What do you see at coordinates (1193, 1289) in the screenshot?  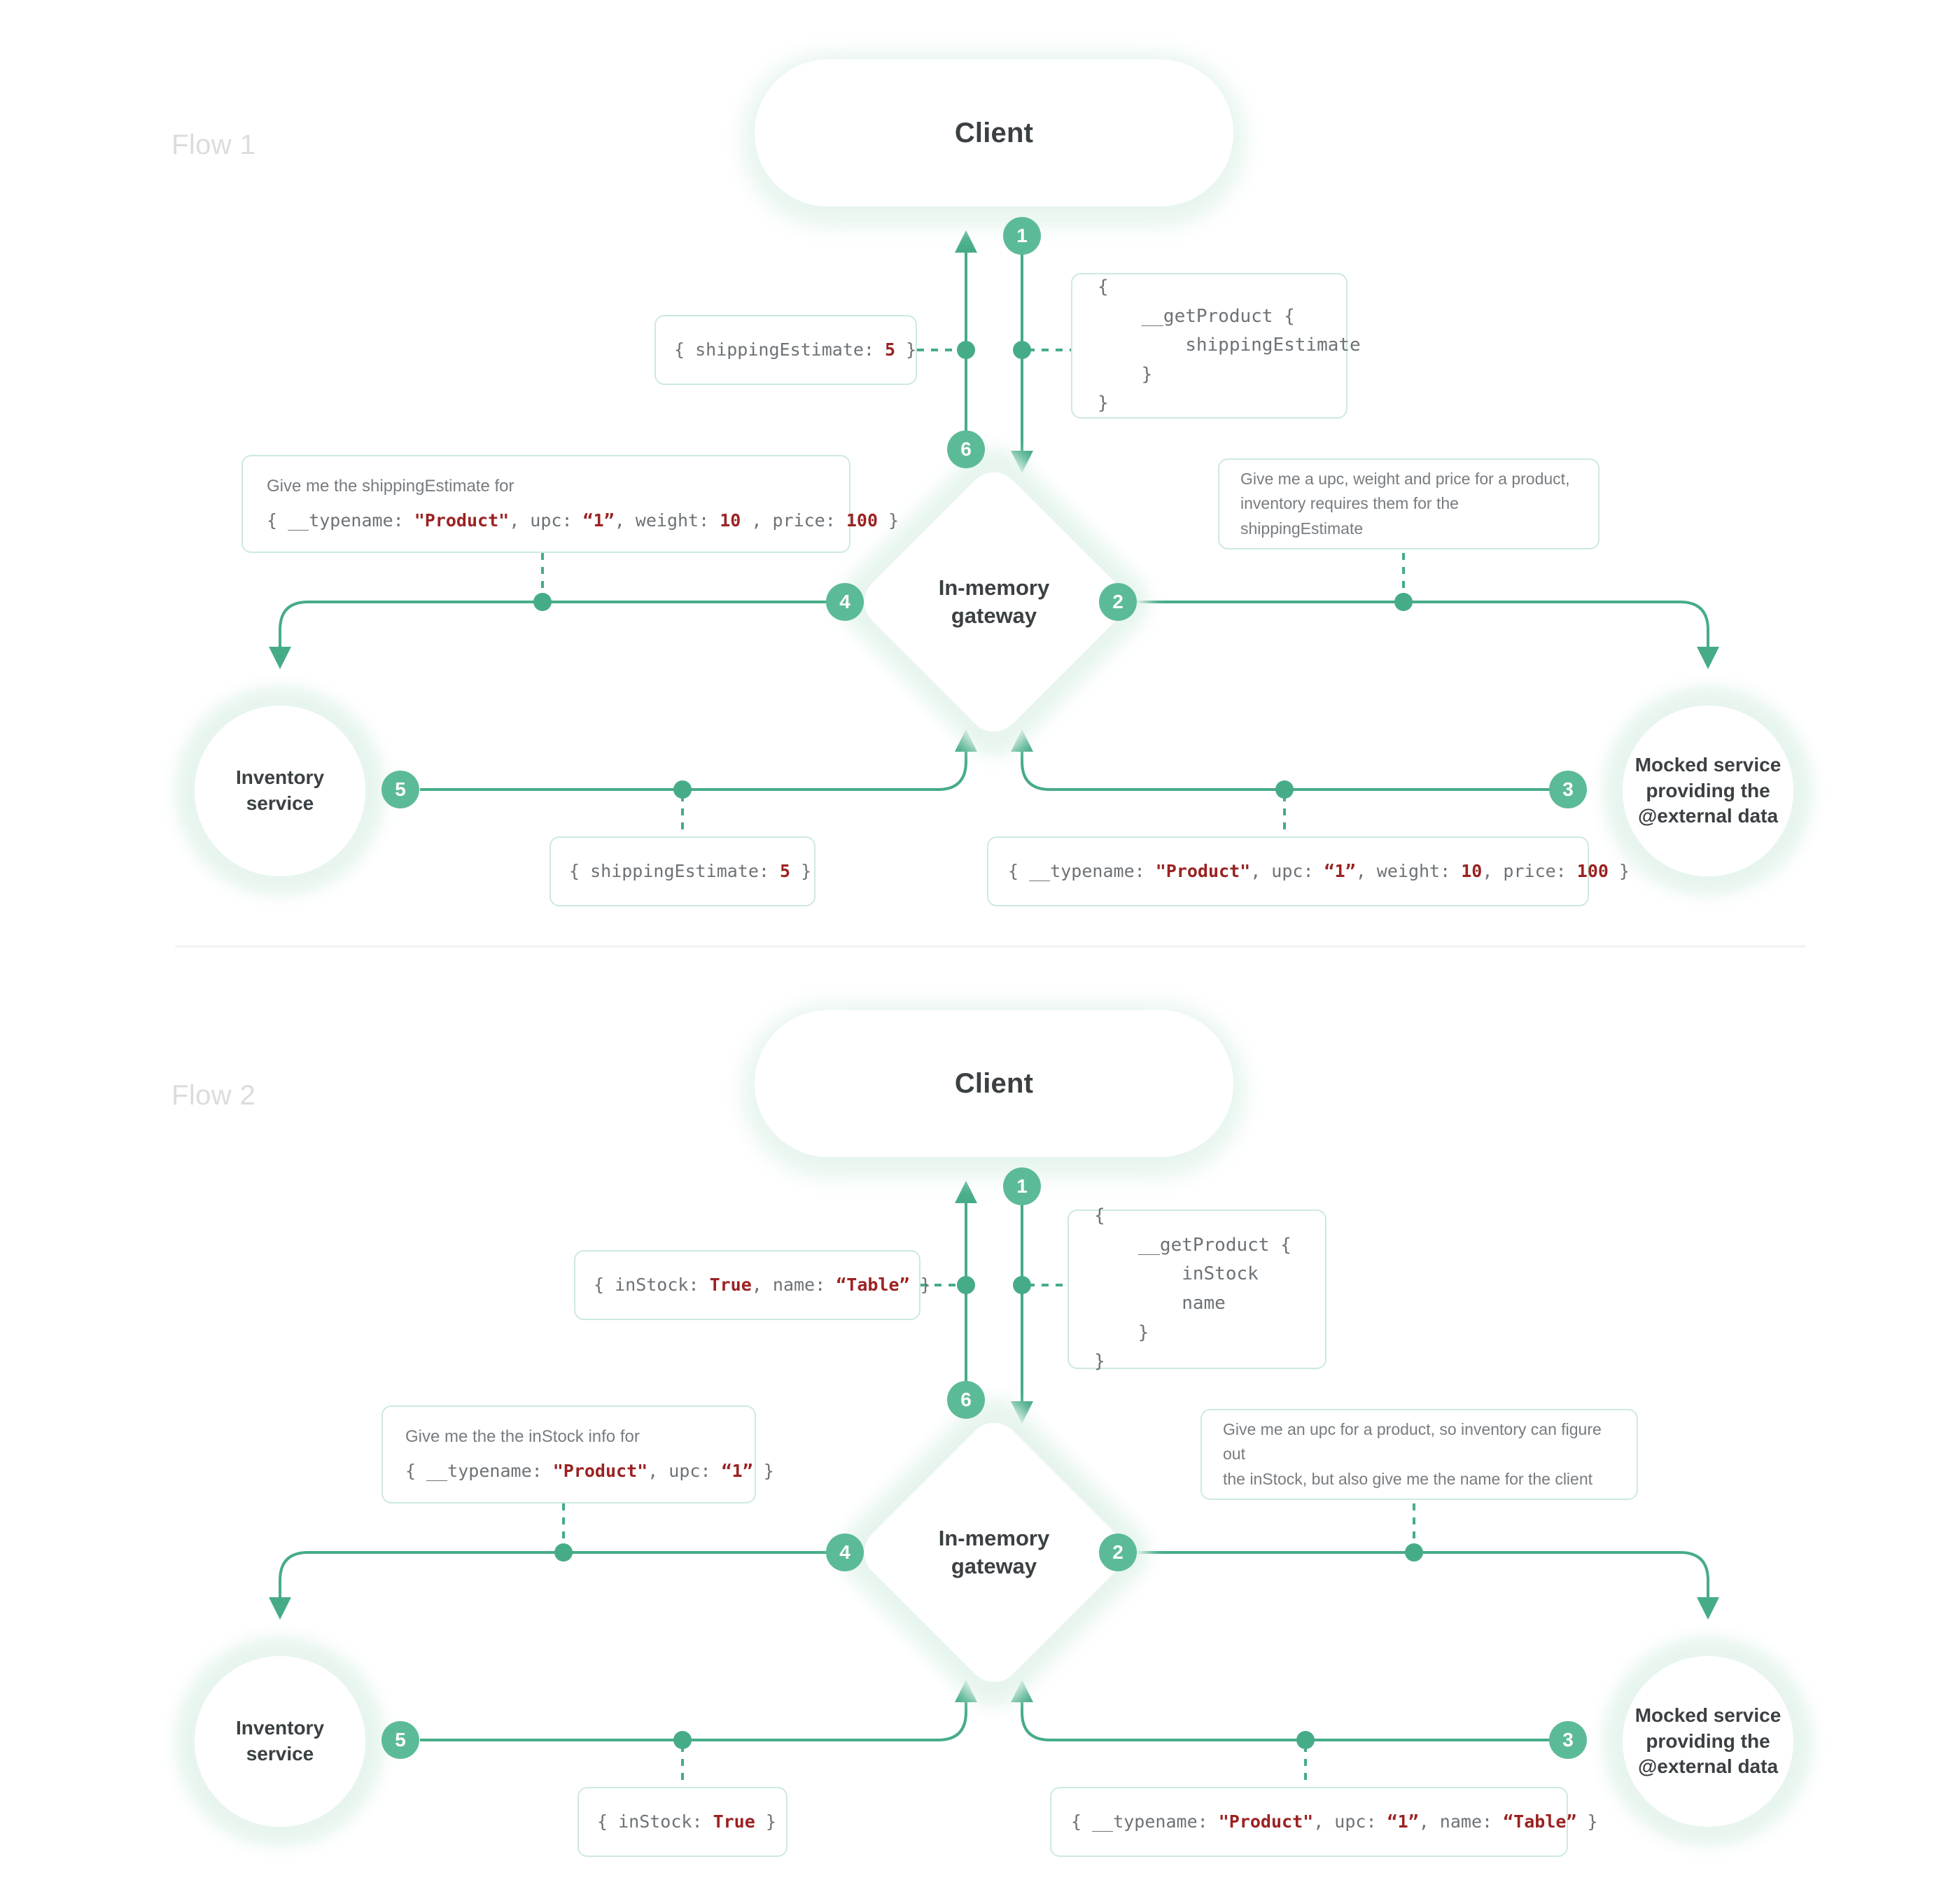 I see `client-query-code: { __getProduct { inStock name } }` at bounding box center [1193, 1289].